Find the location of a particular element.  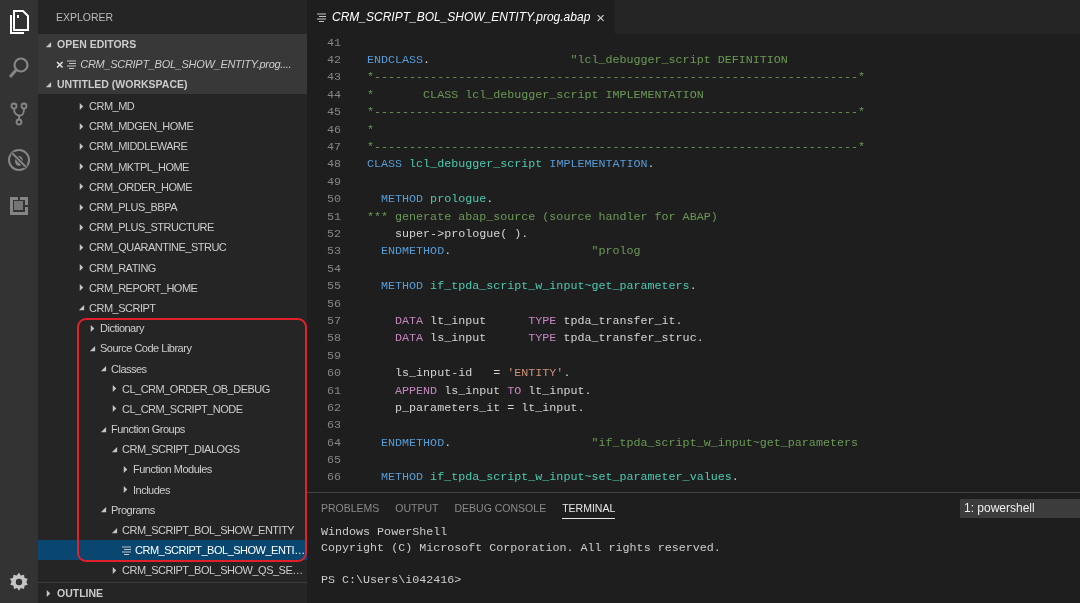

tree-item: CRM_RATING is located at coordinates (99, 267).